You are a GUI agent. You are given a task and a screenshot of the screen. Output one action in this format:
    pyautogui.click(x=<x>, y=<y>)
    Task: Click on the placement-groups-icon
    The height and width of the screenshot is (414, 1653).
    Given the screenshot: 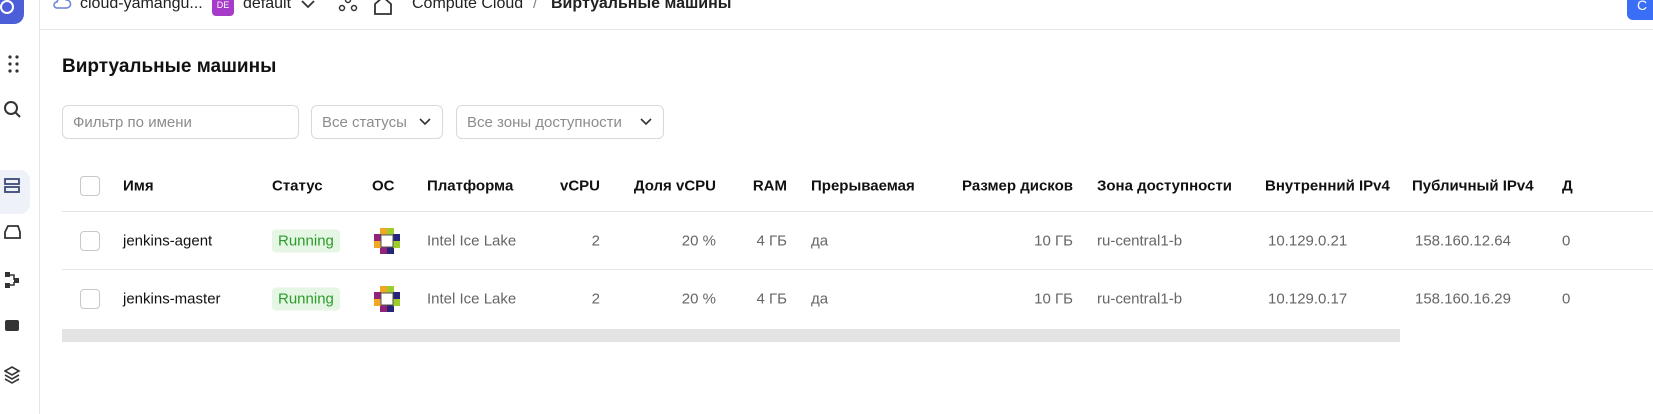 What is the action you would take?
    pyautogui.click(x=14, y=280)
    